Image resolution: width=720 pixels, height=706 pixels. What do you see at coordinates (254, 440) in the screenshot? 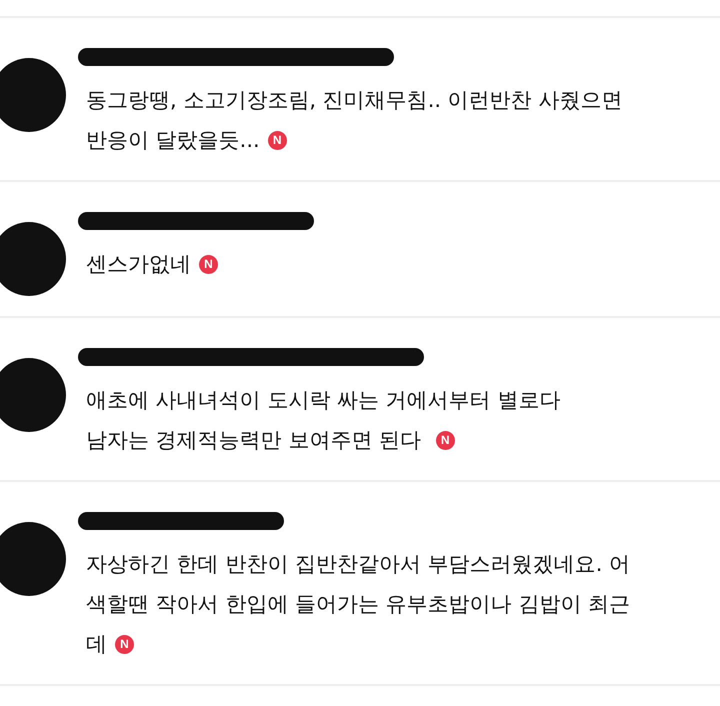
I see `comment-line: 남자는 경제적능력만 보여주면 된다` at bounding box center [254, 440].